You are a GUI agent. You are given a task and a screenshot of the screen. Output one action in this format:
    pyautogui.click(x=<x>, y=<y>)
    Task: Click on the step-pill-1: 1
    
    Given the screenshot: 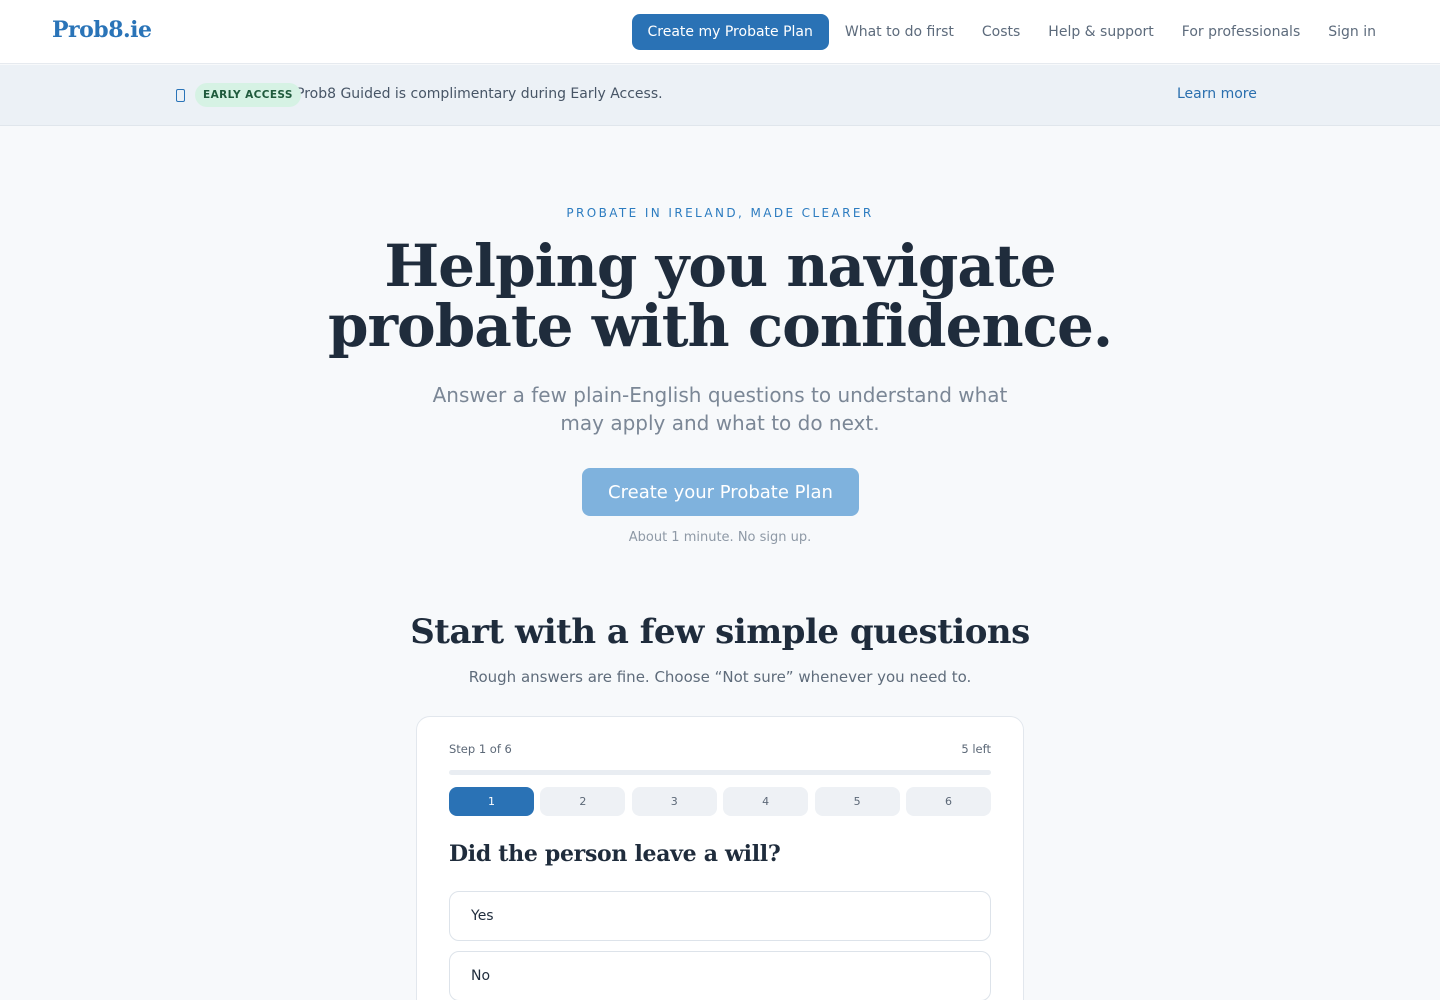 What is the action you would take?
    pyautogui.click(x=491, y=801)
    